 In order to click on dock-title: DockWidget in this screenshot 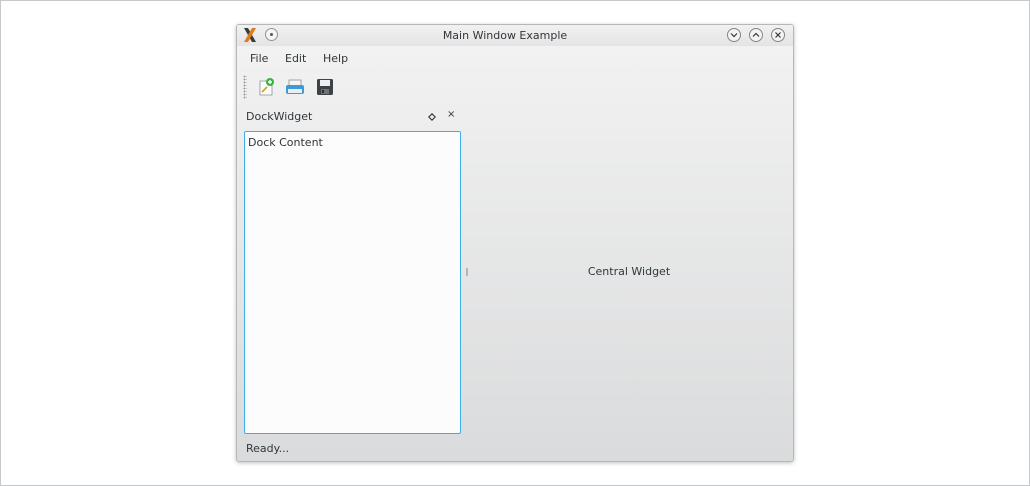, I will do `click(279, 116)`.